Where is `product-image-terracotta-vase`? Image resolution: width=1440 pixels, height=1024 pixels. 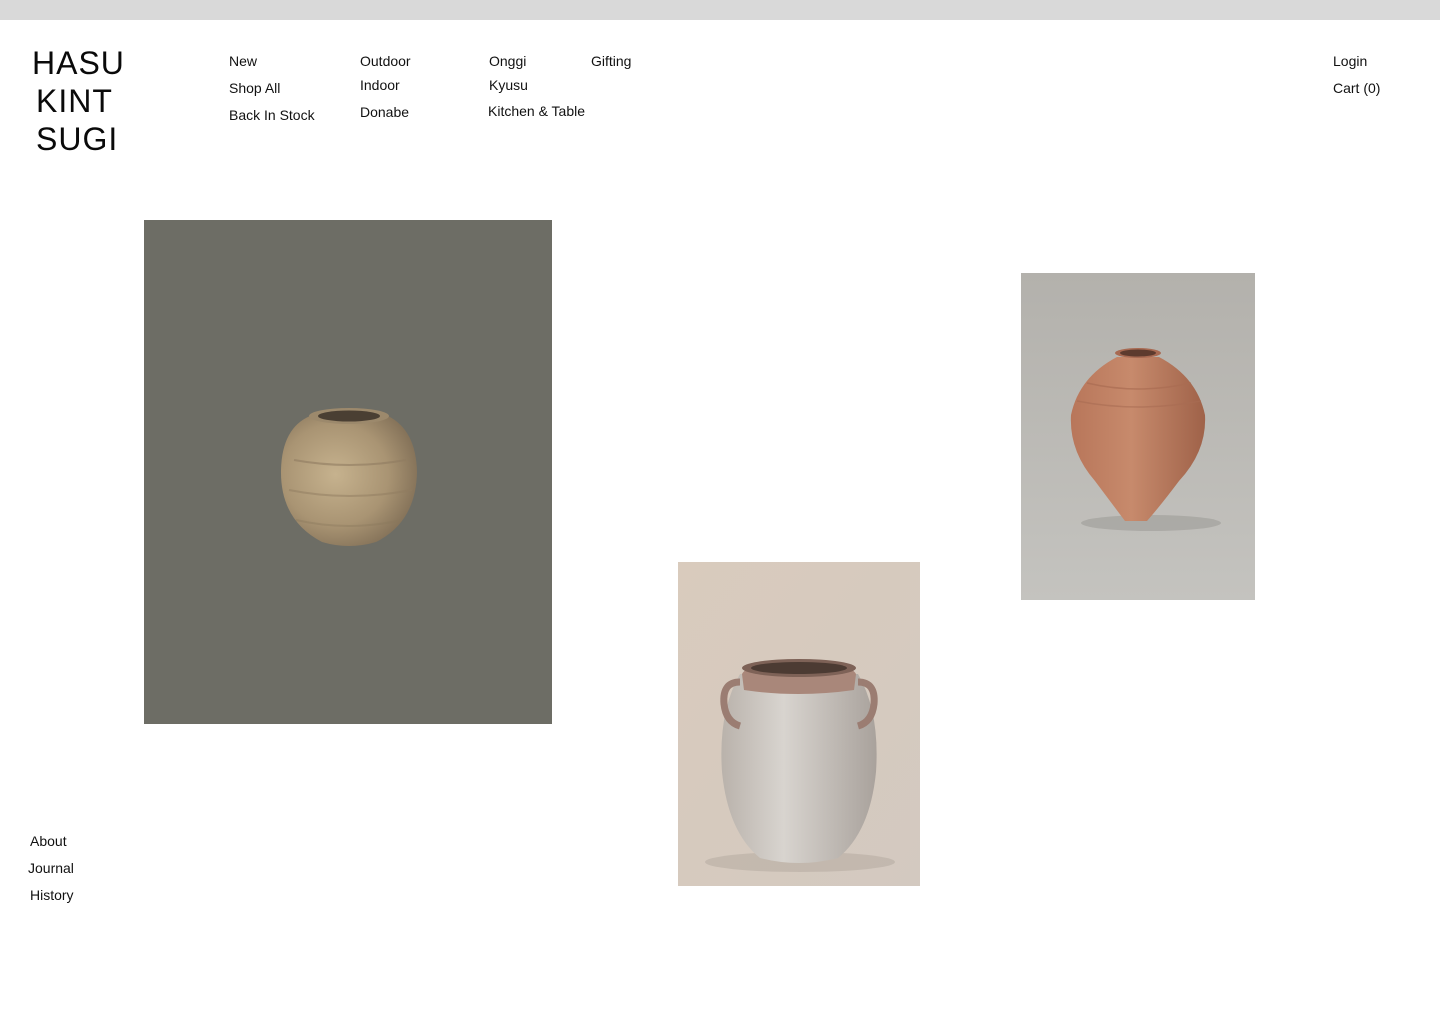
product-image-terracotta-vase is located at coordinates (1138, 436).